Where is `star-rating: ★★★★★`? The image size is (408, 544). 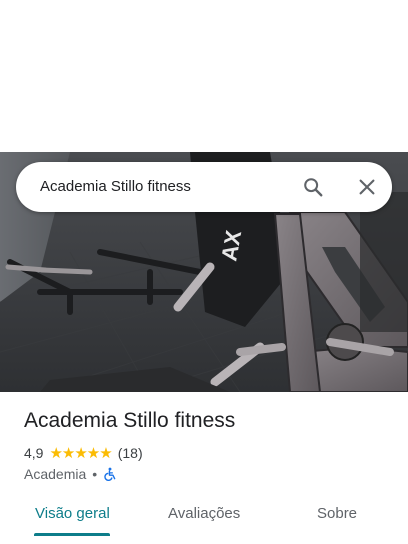 star-rating: ★★★★★ is located at coordinates (80, 453).